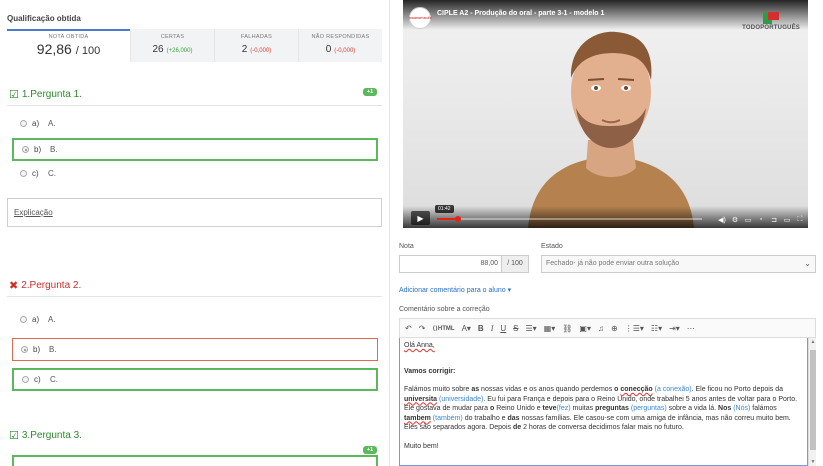  Describe the element at coordinates (585, 328) in the screenshot. I see `image-icon: ▣▾` at that location.